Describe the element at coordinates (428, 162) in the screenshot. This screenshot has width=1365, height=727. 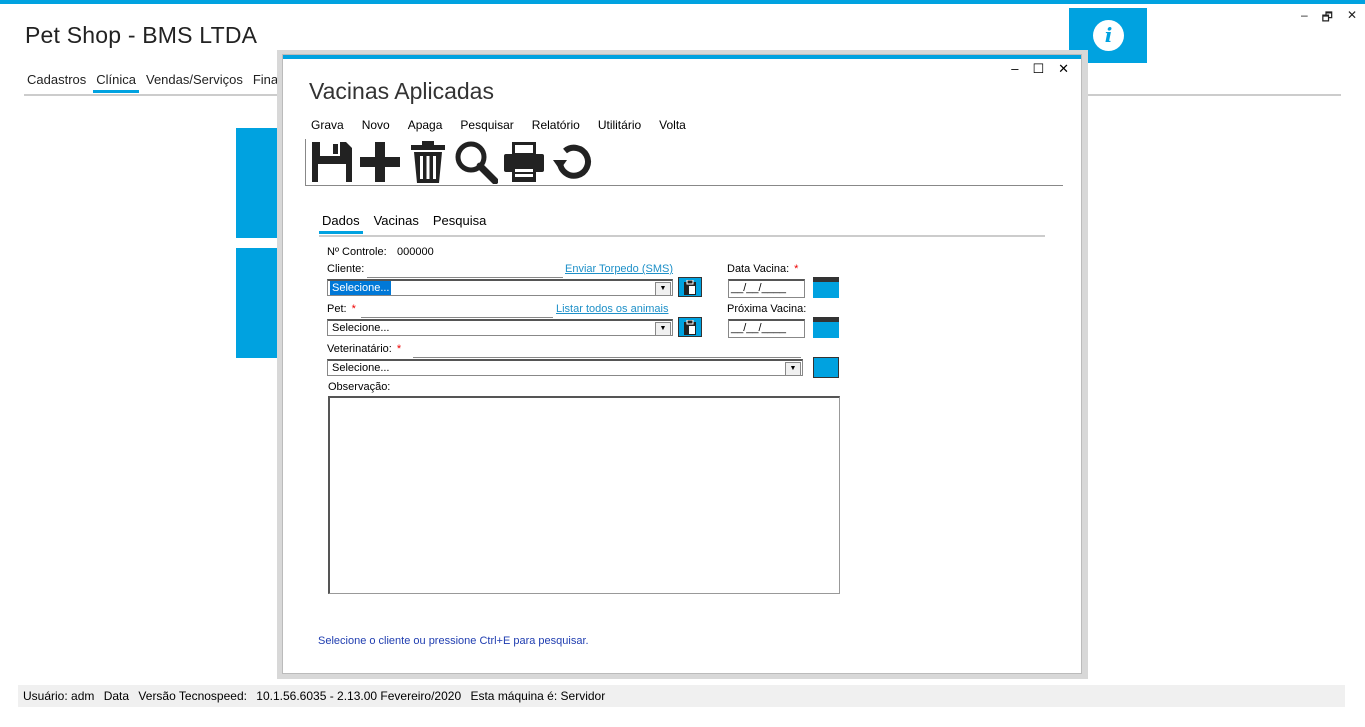
I see `trash-icon` at that location.